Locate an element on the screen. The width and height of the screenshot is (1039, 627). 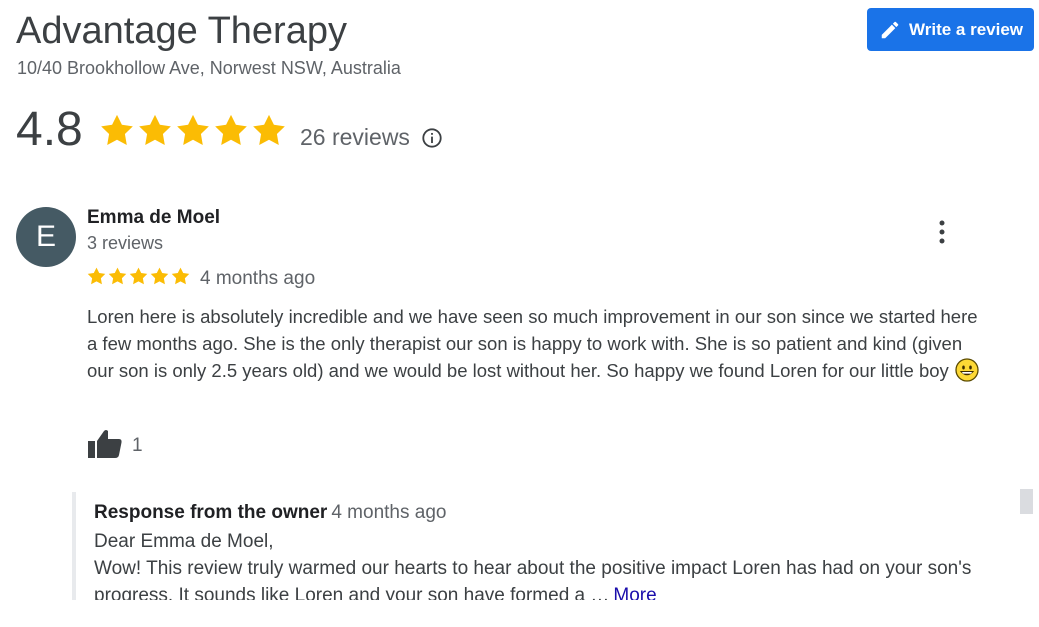
owner-response-greeting: Dear Emma de Moel, is located at coordinates (184, 541).